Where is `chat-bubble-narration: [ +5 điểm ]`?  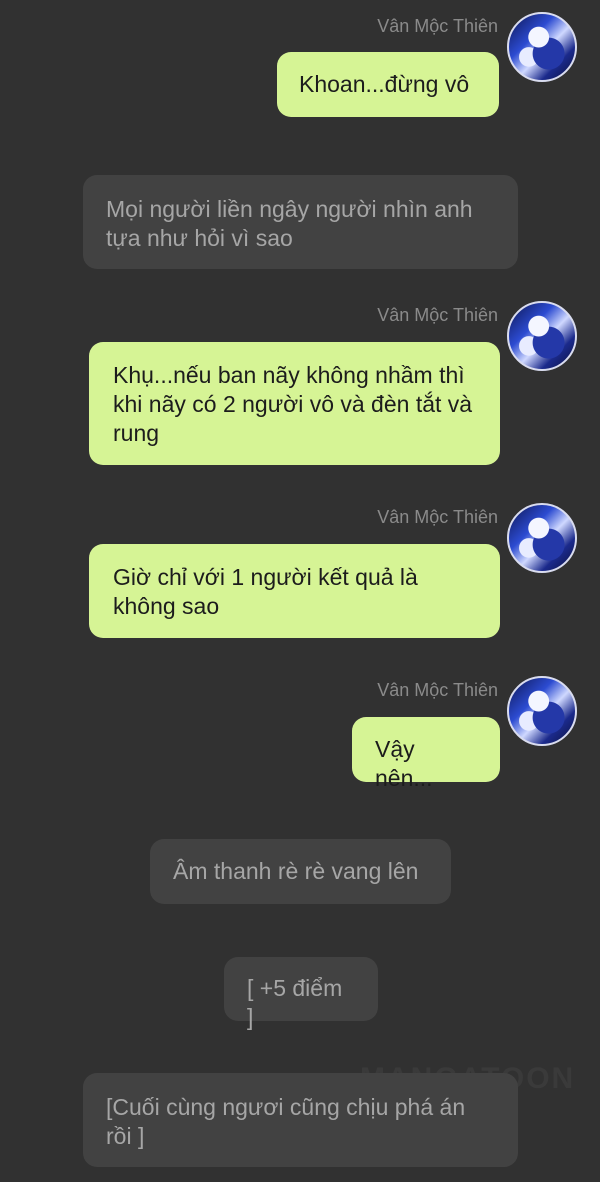 chat-bubble-narration: [ +5 điểm ] is located at coordinates (301, 993).